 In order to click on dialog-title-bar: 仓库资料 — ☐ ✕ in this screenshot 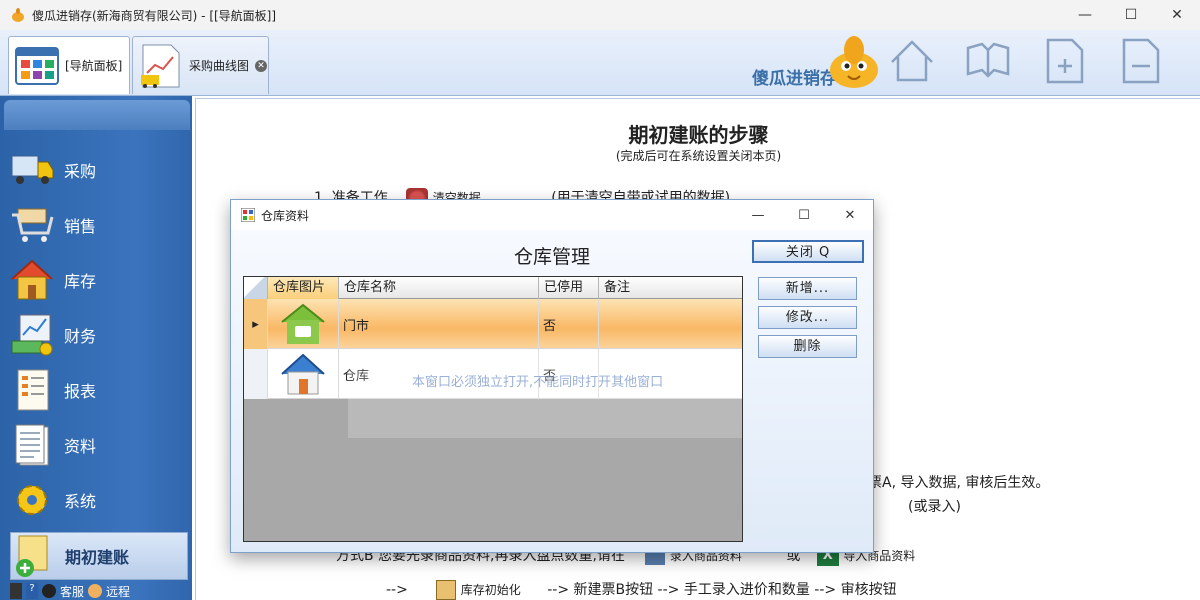, I will do `click(552, 215)`.